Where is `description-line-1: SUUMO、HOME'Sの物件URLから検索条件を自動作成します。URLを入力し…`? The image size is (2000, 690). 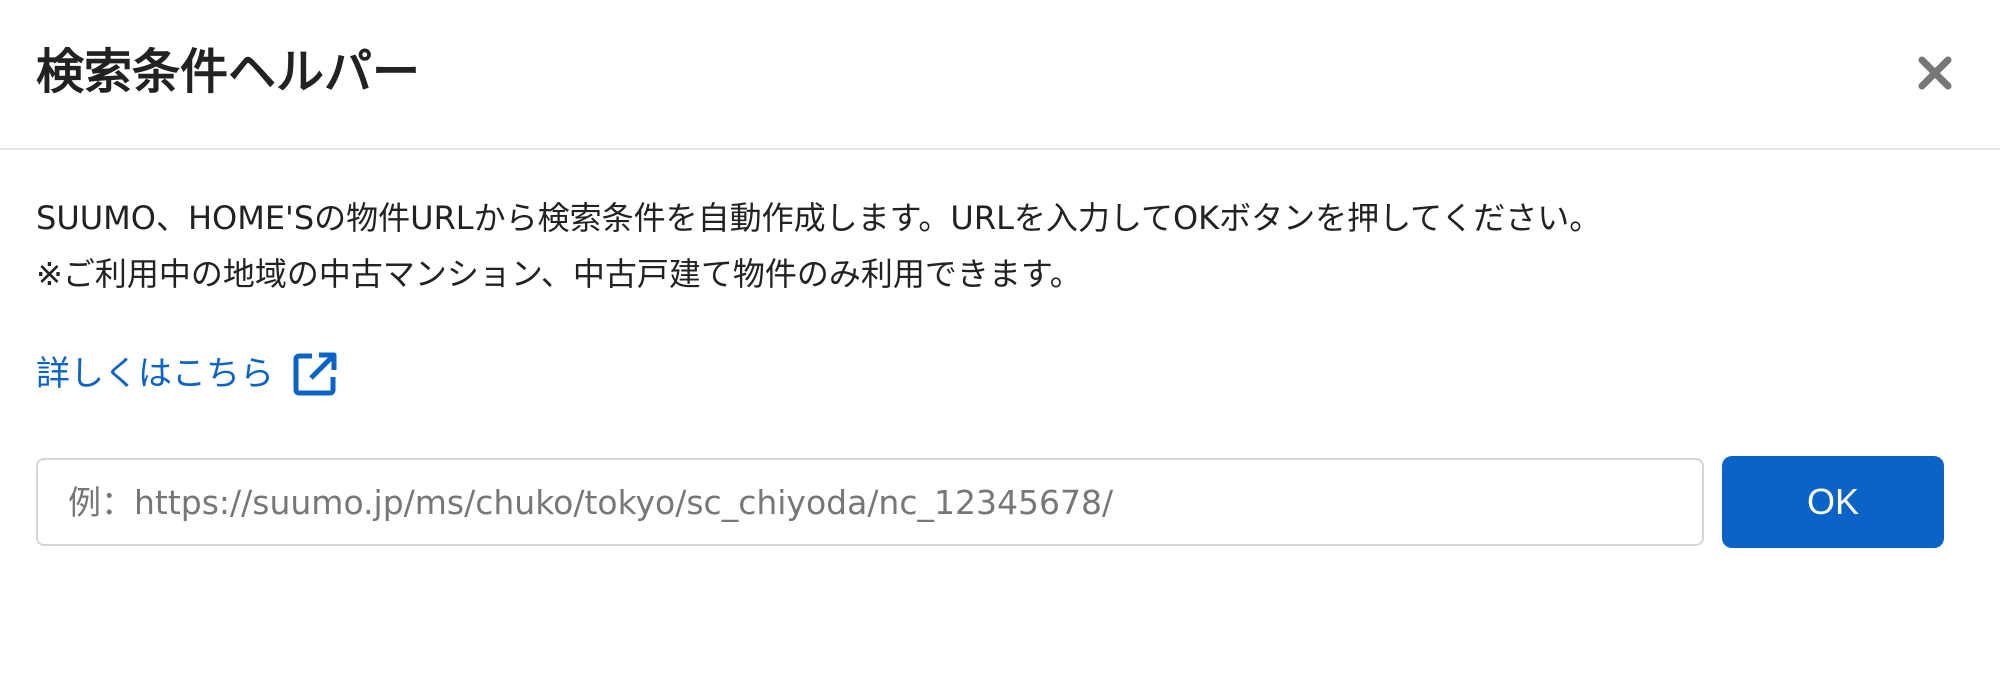 description-line-1: SUUMO、HOME'Sの物件URLから検索条件を自動作成します。URLを入力し… is located at coordinates (819, 218).